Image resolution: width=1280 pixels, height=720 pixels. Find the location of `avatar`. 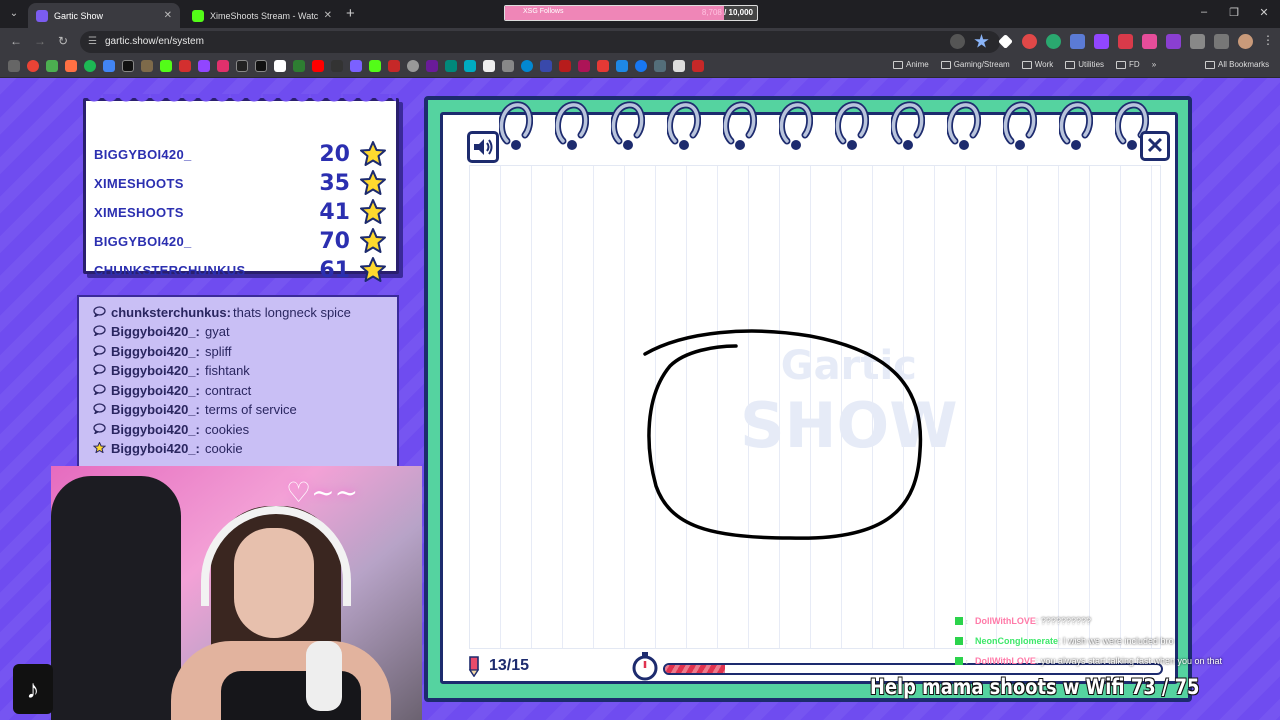

avatar is located at coordinates (1245, 41).